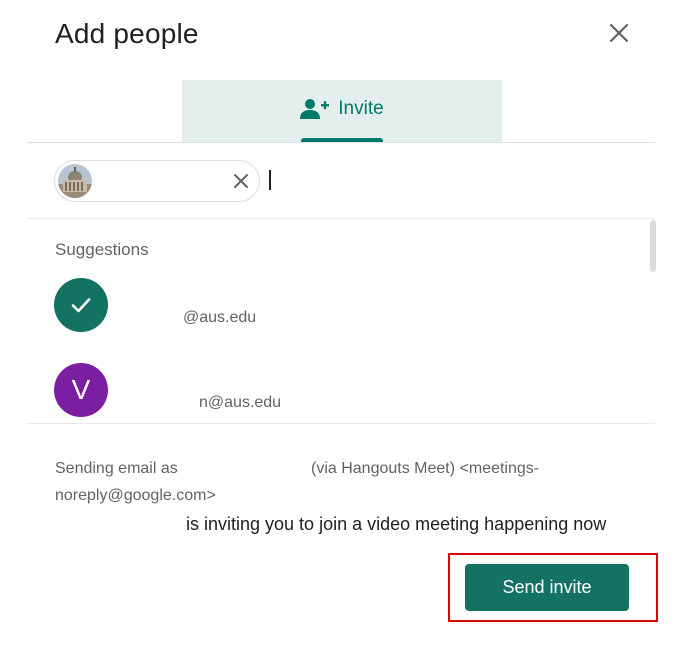 This screenshot has width=693, height=656. Describe the element at coordinates (75, 181) in the screenshot. I see `recipient-avatar` at that location.